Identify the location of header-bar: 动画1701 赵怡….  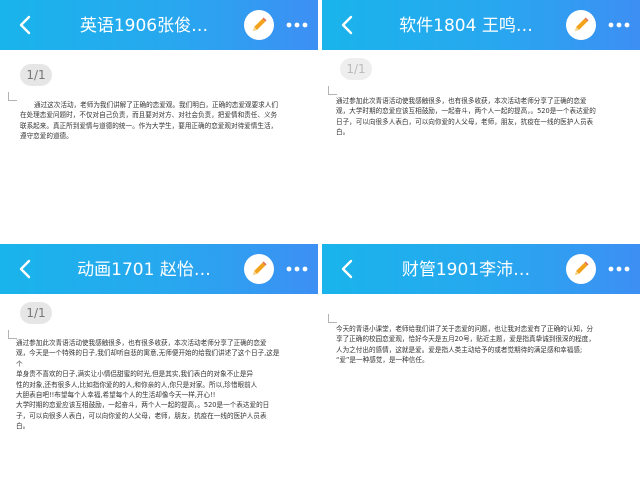
(159, 269).